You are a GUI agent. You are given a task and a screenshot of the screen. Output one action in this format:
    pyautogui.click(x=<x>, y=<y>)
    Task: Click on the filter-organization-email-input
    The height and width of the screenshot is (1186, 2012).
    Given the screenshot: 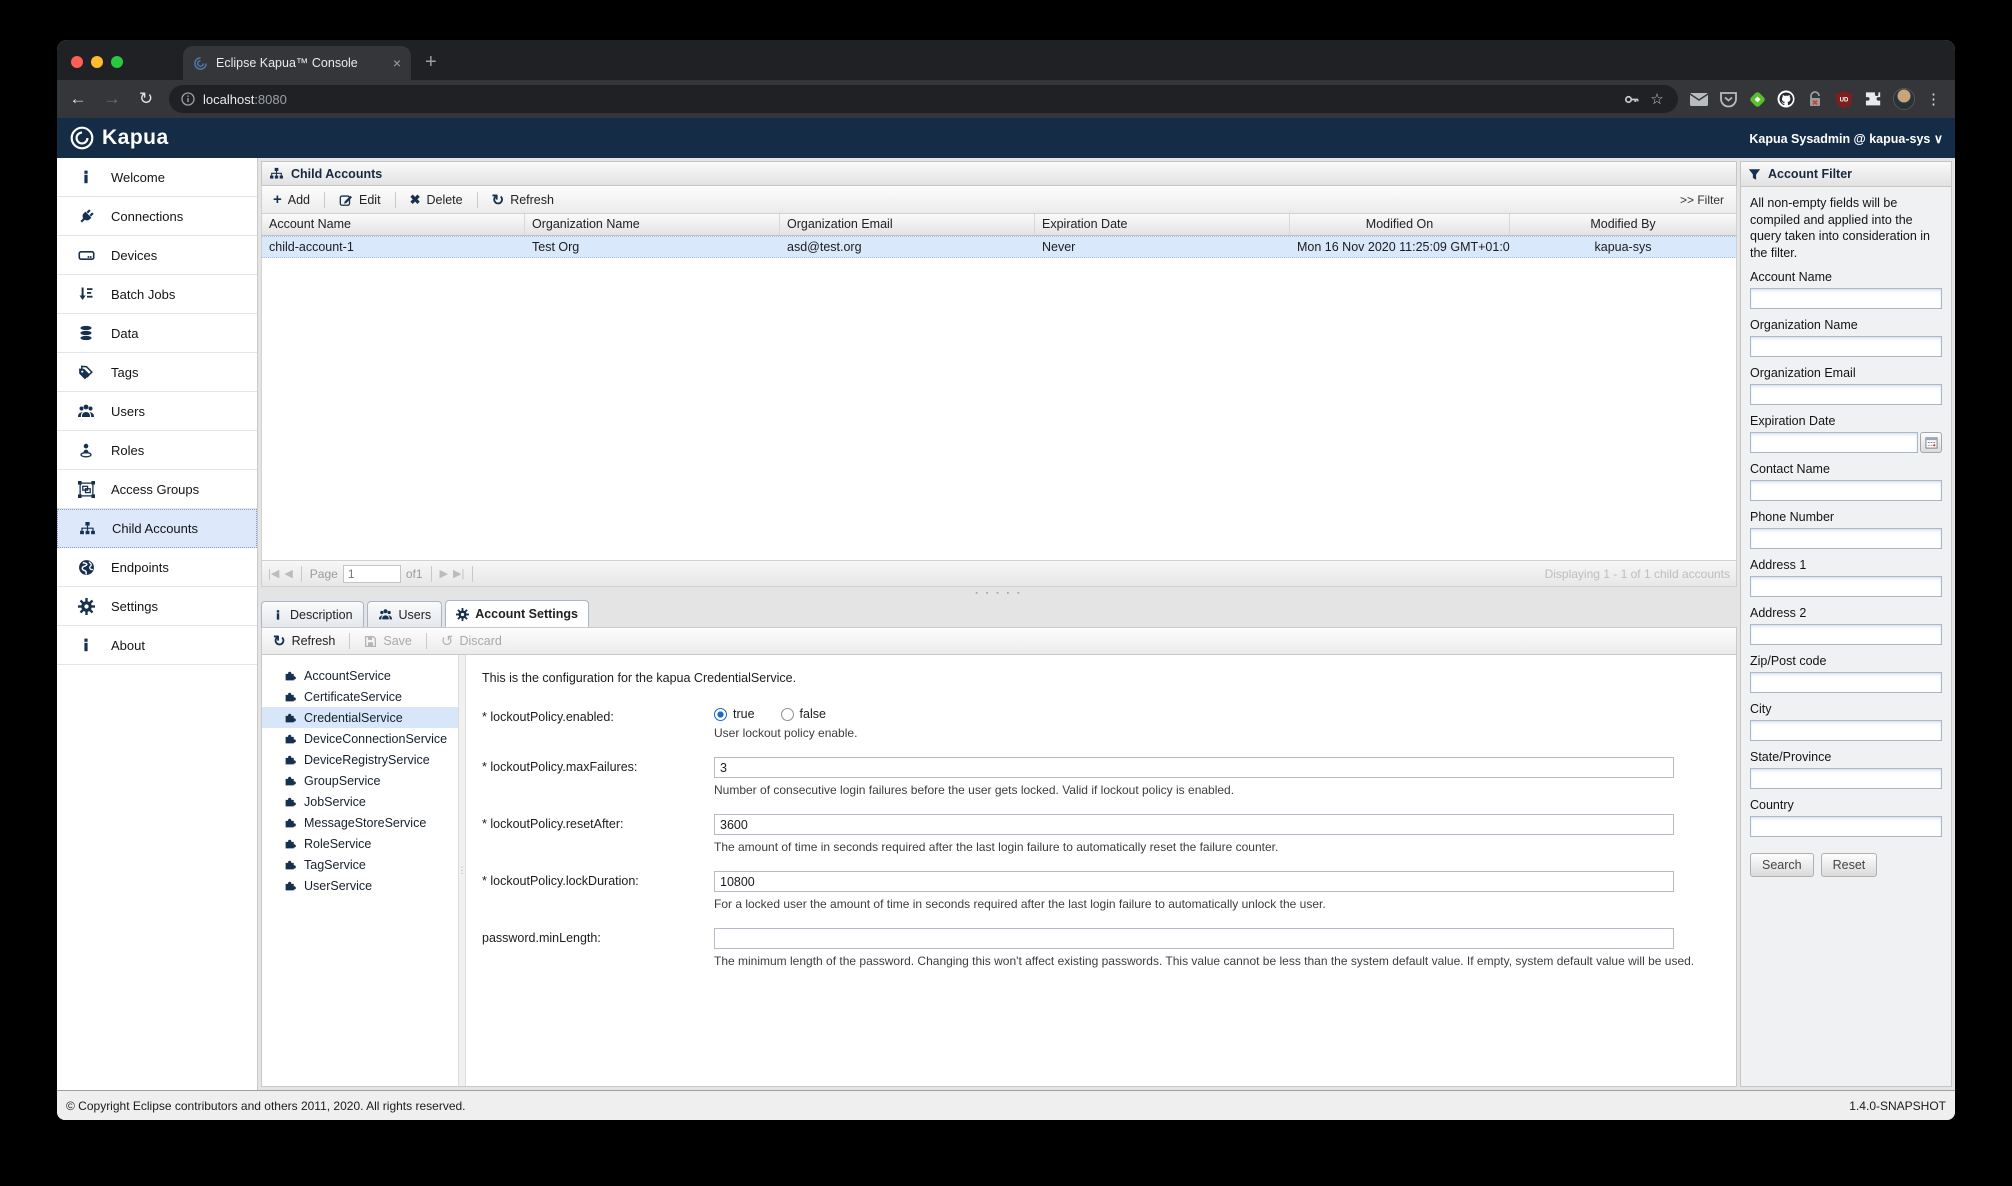 What is the action you would take?
    pyautogui.click(x=1846, y=394)
    